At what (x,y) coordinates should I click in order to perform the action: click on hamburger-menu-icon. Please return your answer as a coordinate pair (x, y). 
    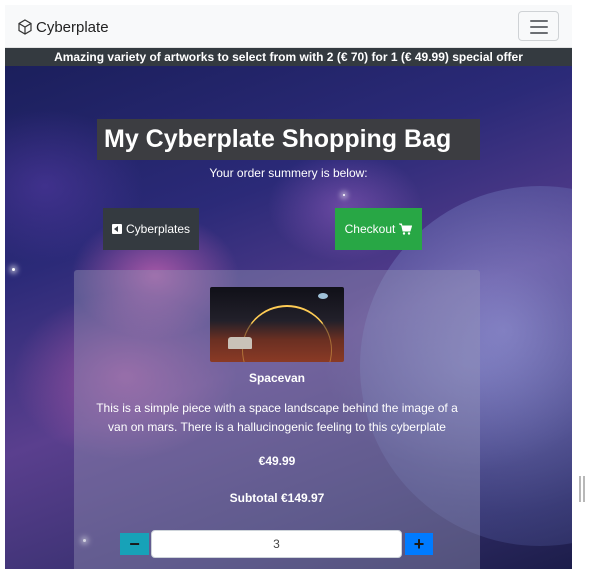
    Looking at the image, I should click on (539, 21).